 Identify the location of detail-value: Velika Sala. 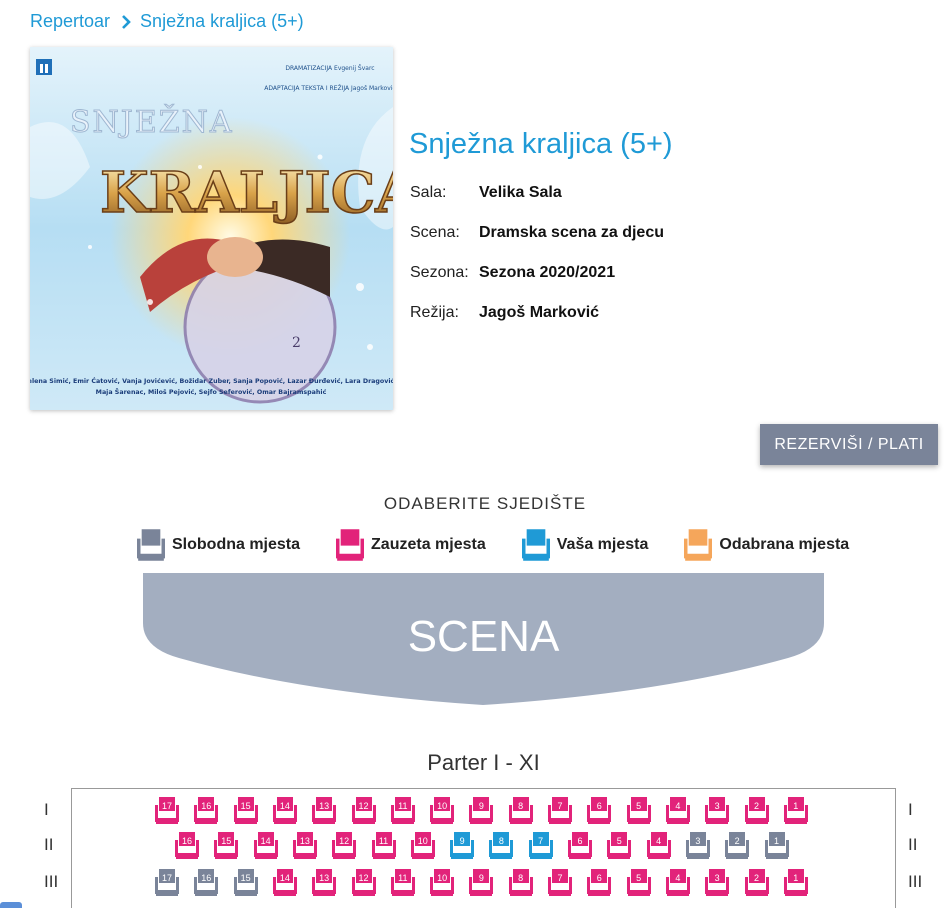
(520, 192).